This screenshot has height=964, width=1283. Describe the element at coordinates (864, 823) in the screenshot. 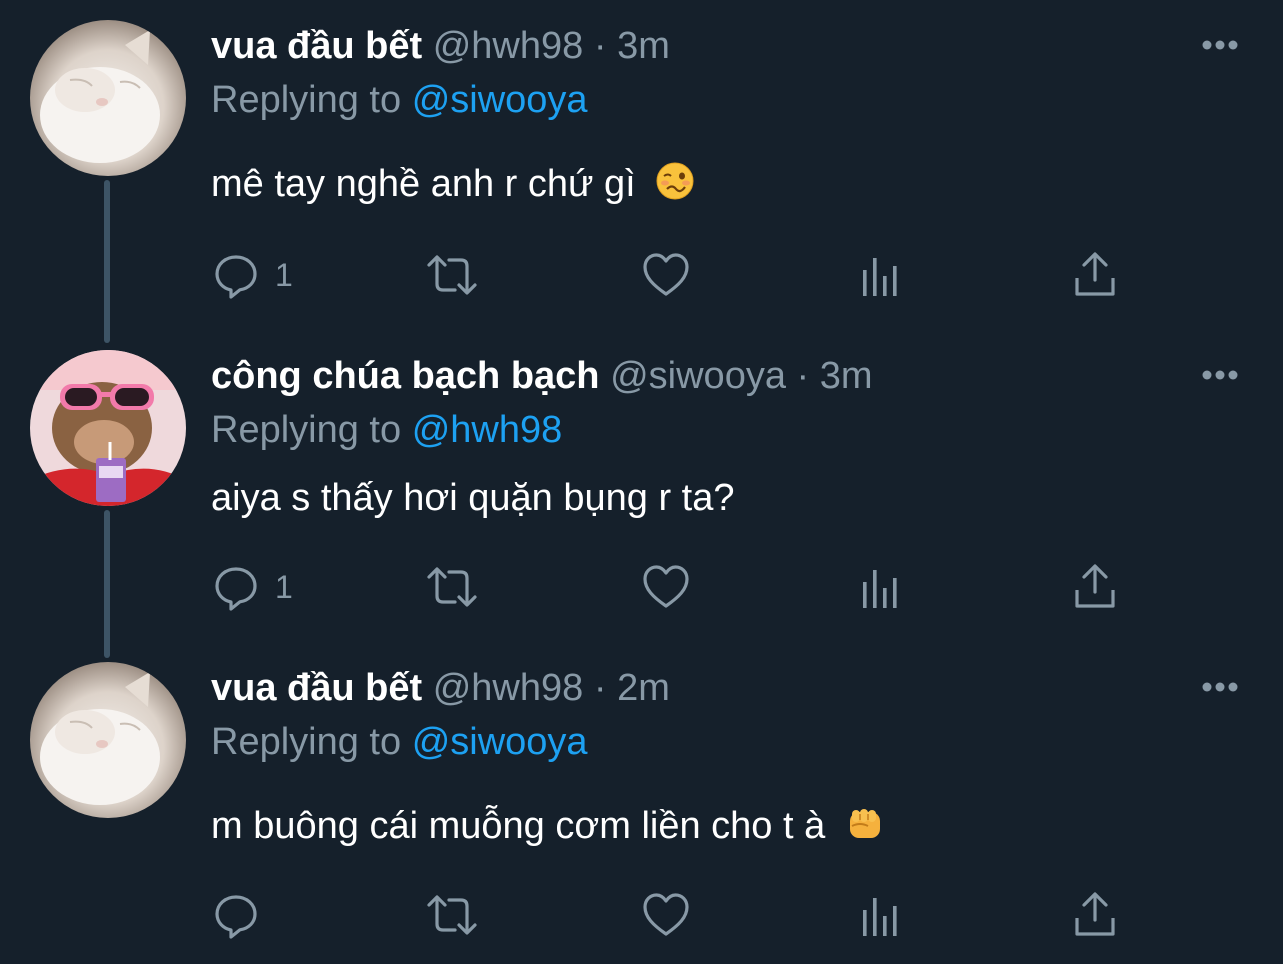

I see `oncoming-fist-emoji` at that location.